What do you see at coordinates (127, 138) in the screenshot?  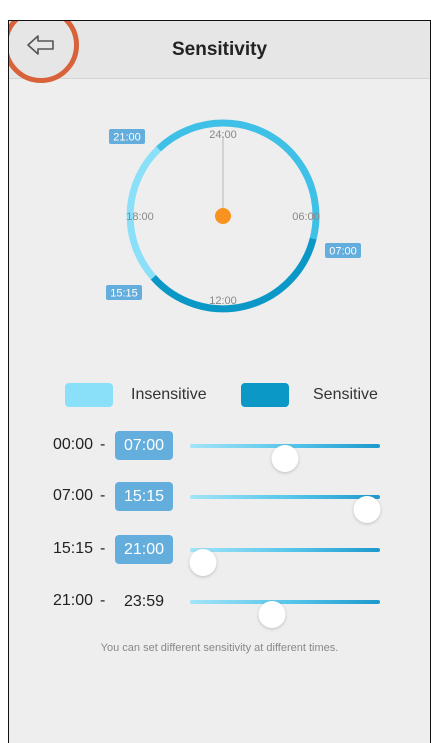 I see `dial-tag-2100: 21:00` at bounding box center [127, 138].